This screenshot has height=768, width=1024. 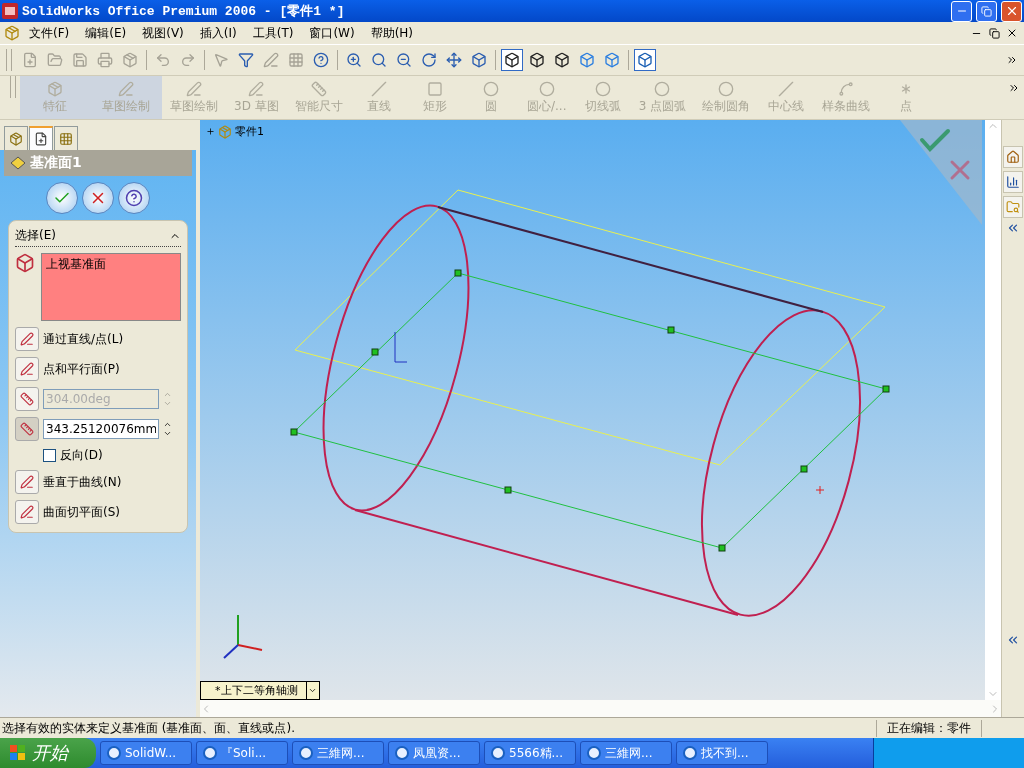 I want to click on checkbox, so click(x=49, y=455).